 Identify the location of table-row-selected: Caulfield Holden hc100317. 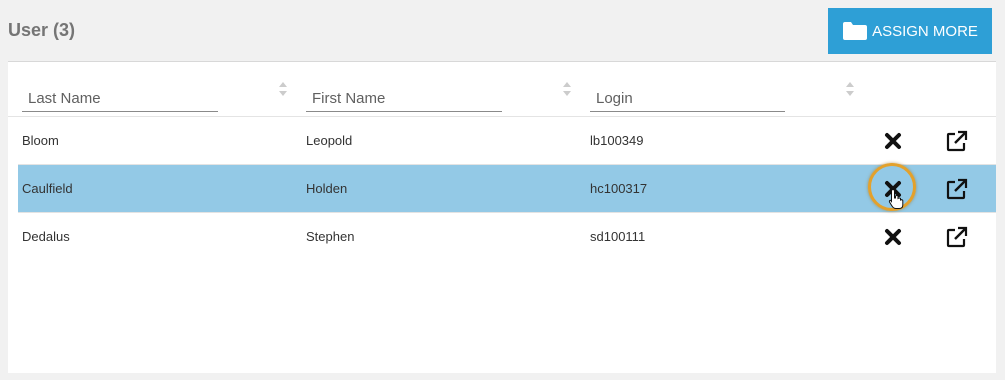
(507, 188).